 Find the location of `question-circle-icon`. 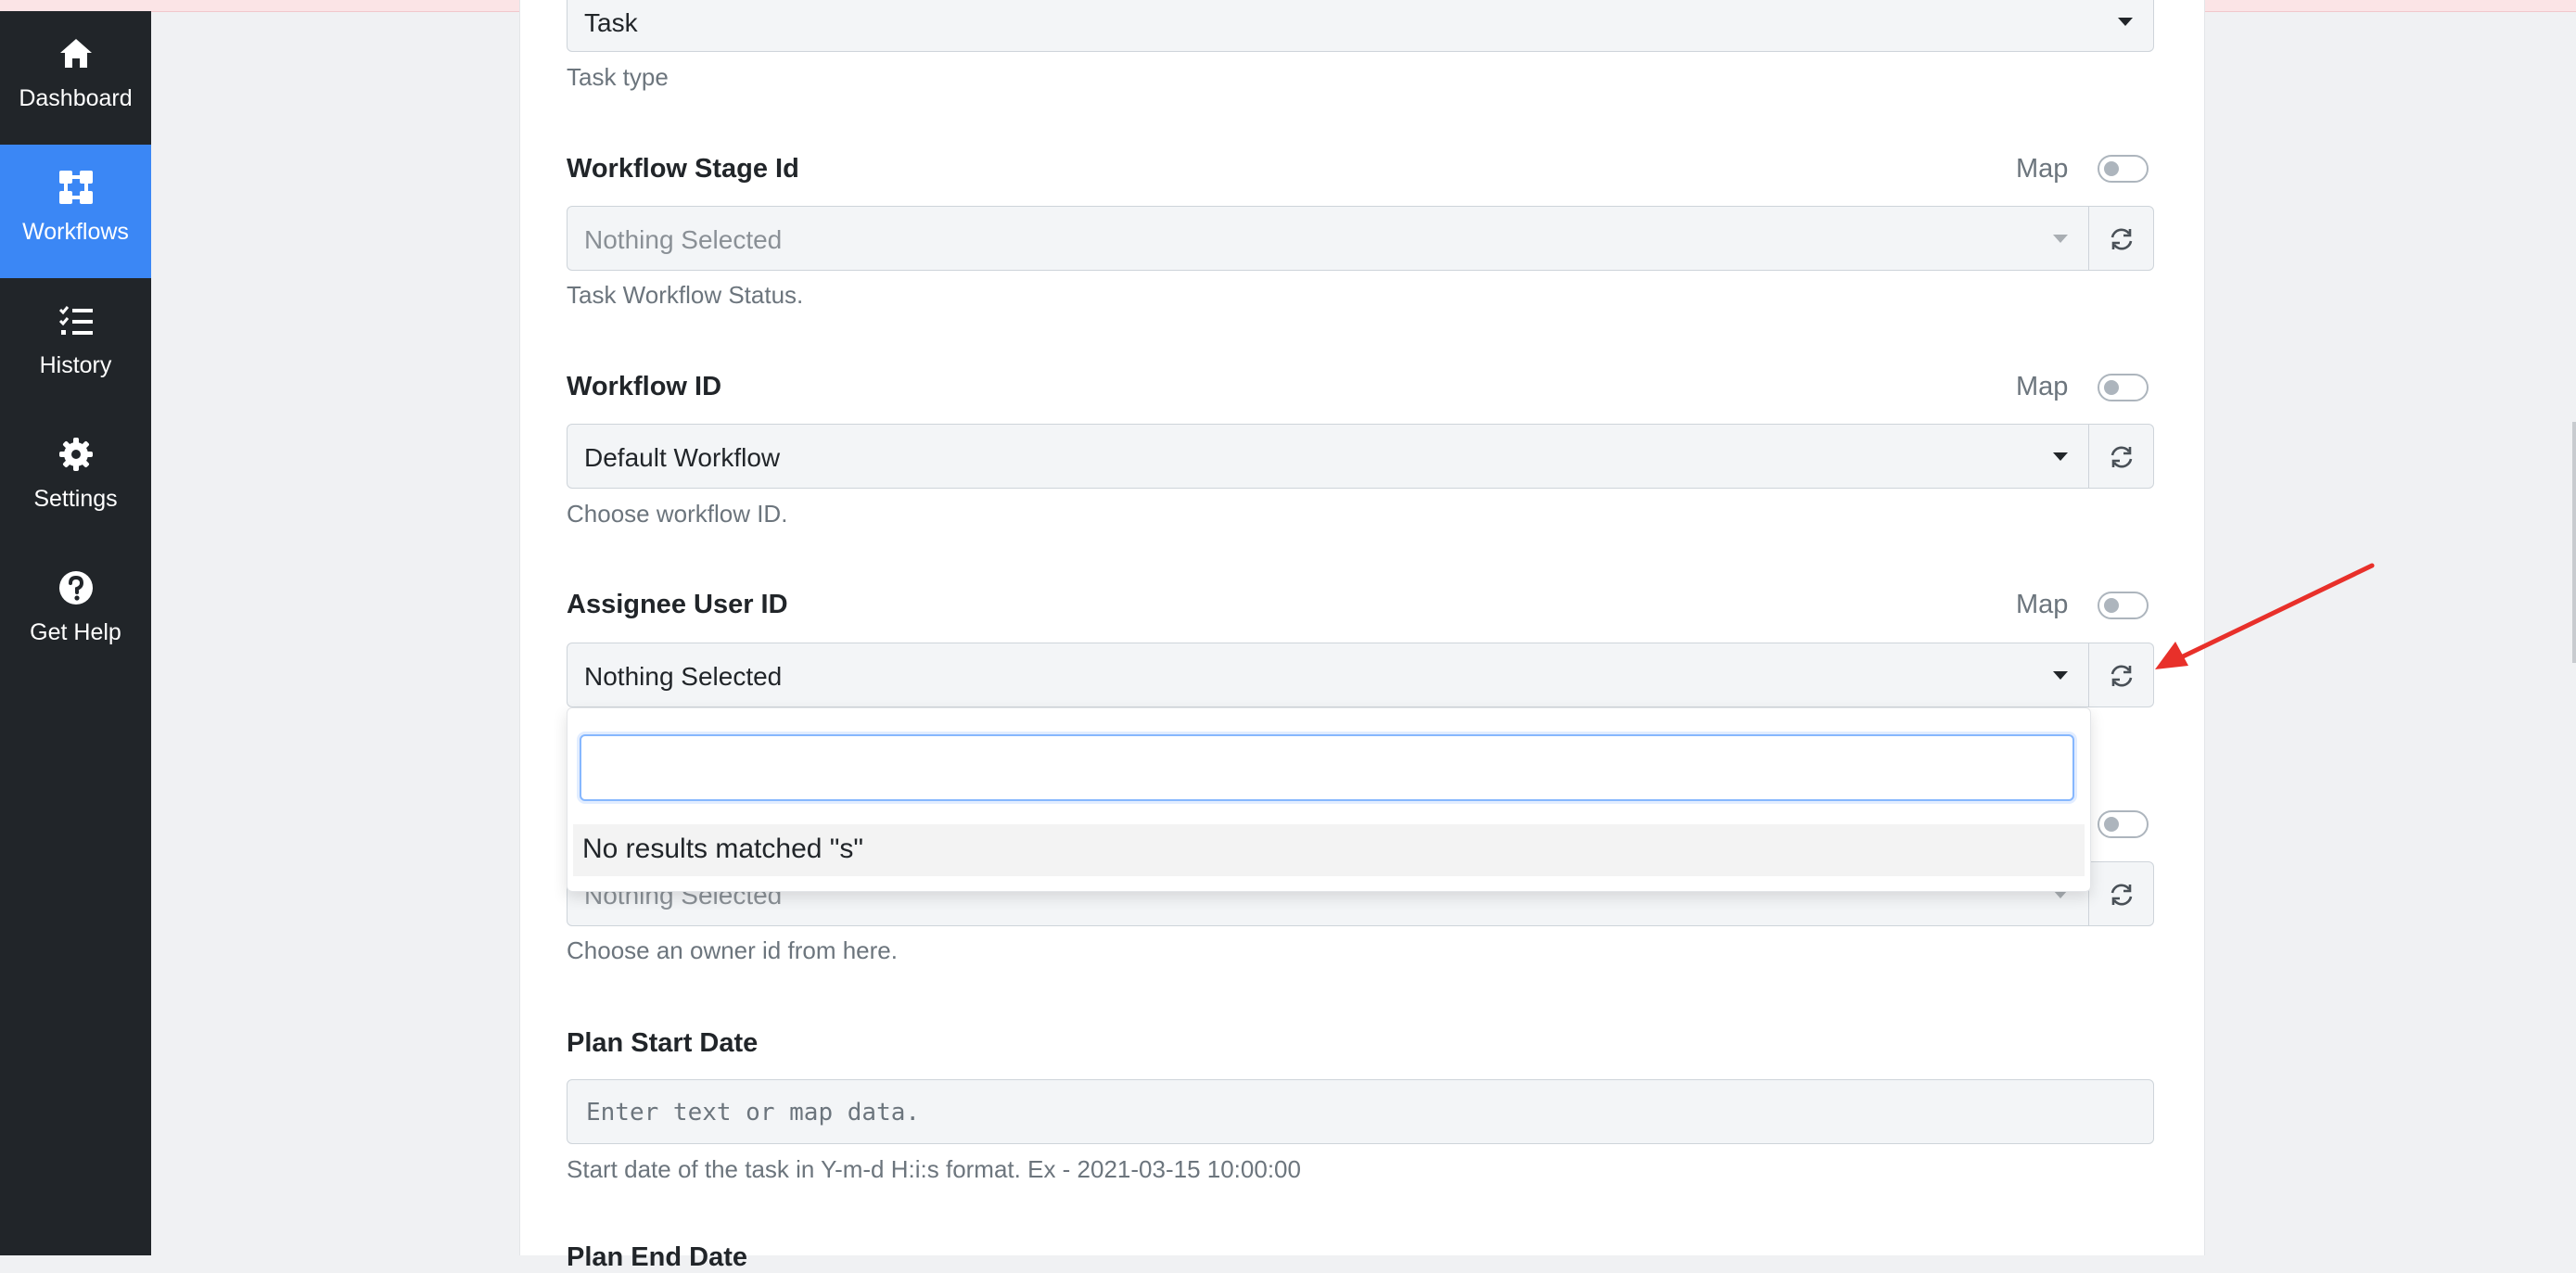

question-circle-icon is located at coordinates (75, 588).